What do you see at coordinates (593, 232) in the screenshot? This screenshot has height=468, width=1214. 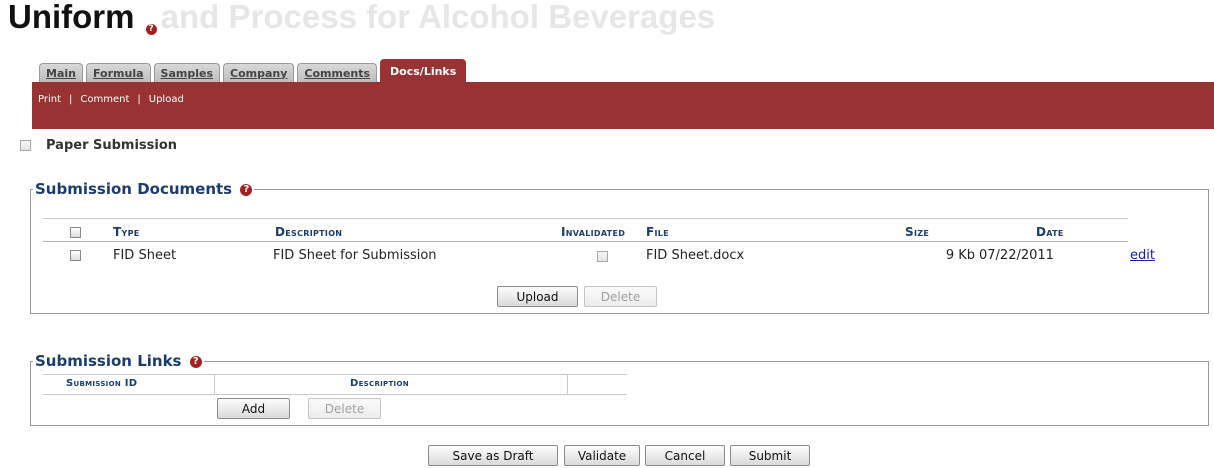 I see `column-header-invalidated: Invalidated` at bounding box center [593, 232].